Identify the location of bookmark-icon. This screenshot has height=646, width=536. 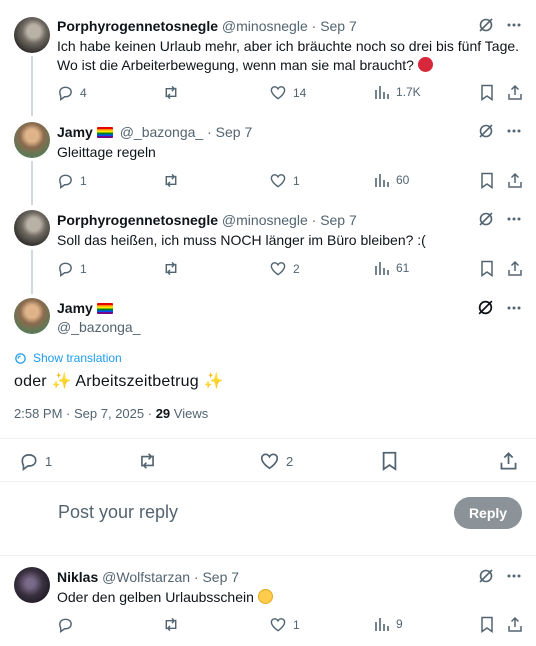
(487, 92).